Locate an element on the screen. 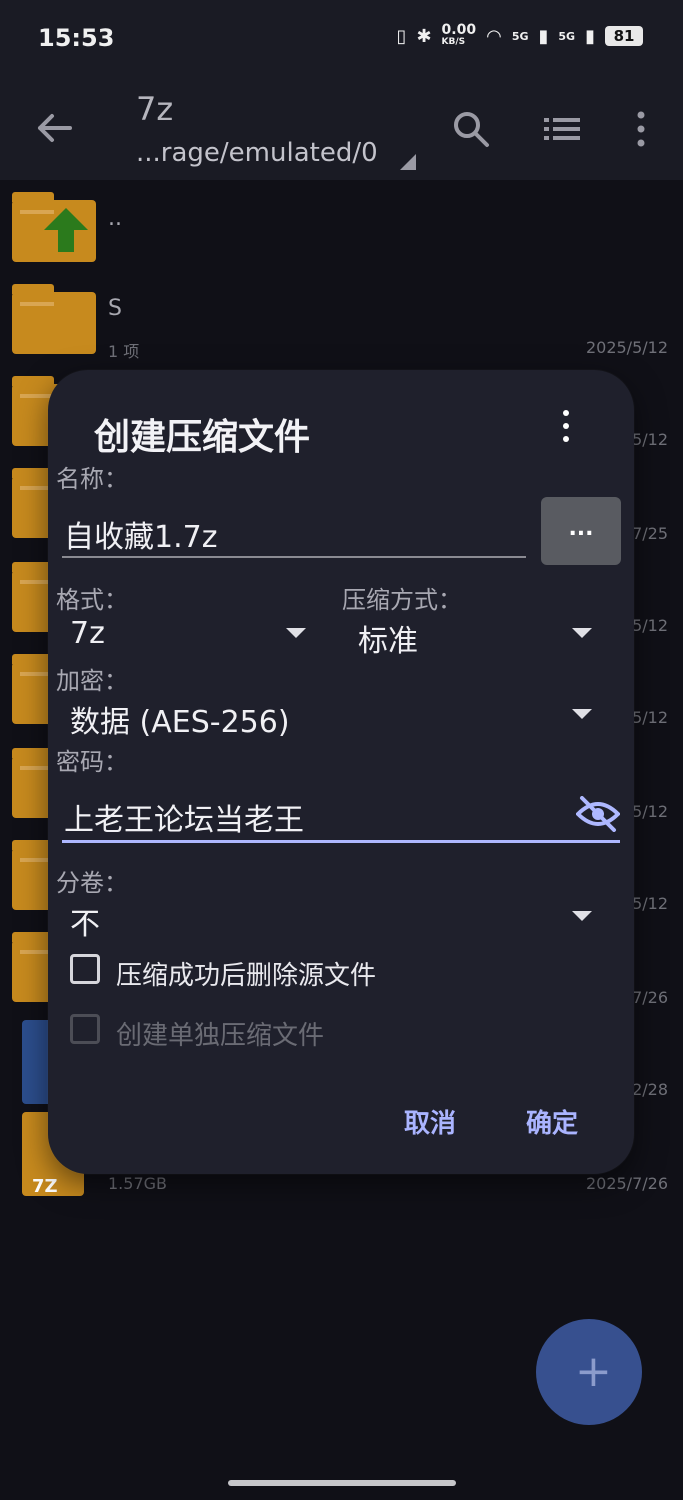 The width and height of the screenshot is (683, 1500). bluetooth-icon: ✱ is located at coordinates (424, 36).